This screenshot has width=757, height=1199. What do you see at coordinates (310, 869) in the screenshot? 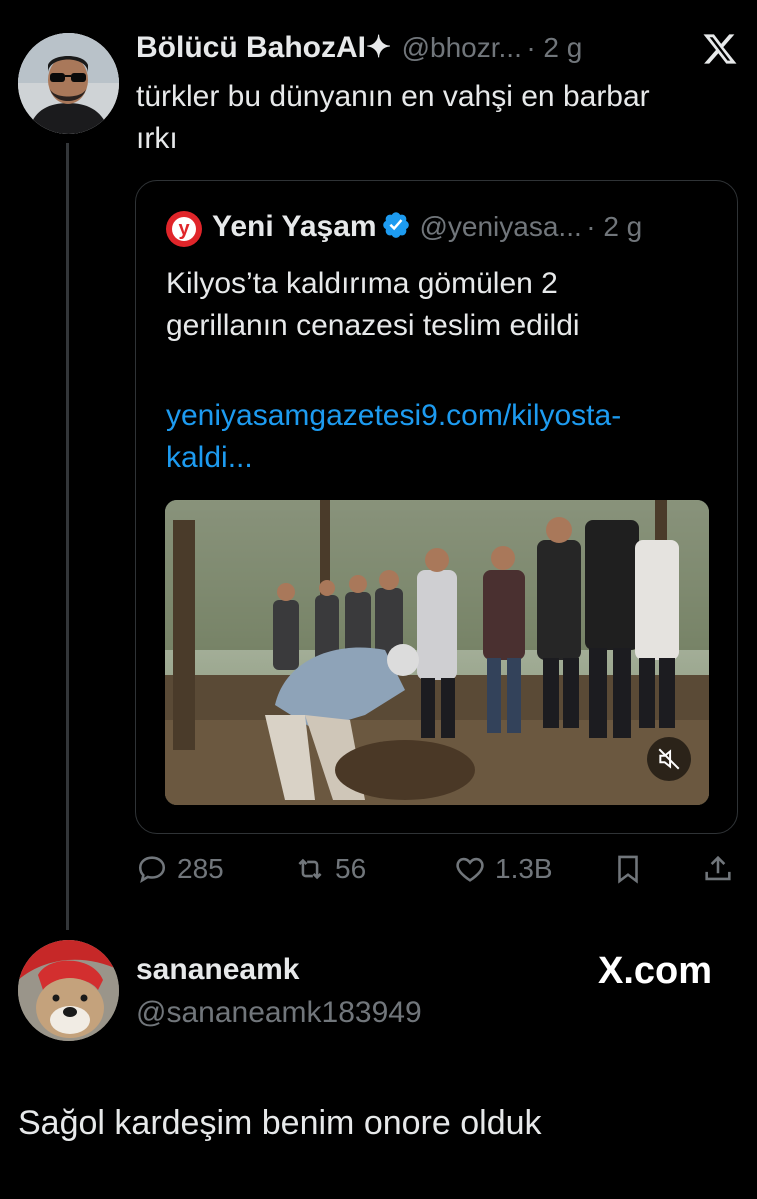
I see `repost-icon` at bounding box center [310, 869].